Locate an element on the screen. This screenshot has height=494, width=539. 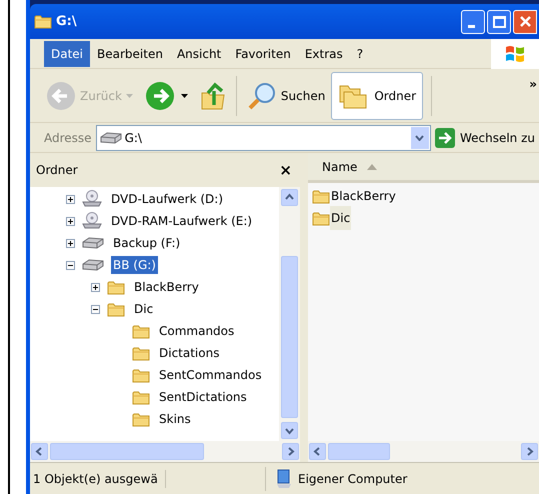
search-icon is located at coordinates (261, 95).